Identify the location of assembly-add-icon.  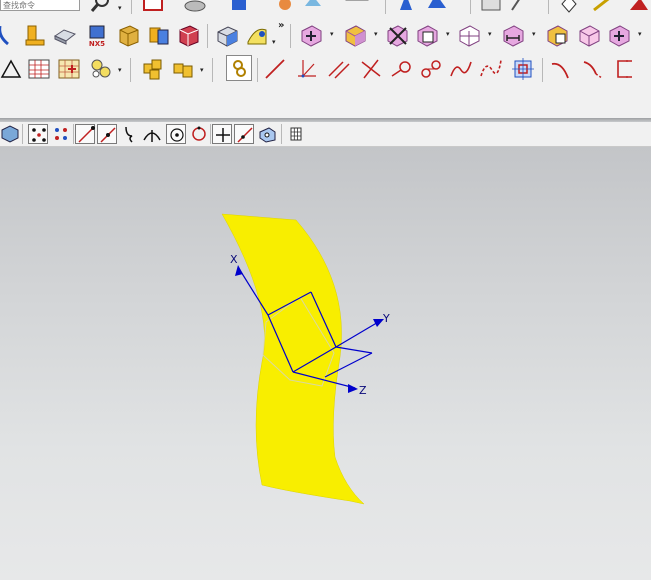
(153, 69).